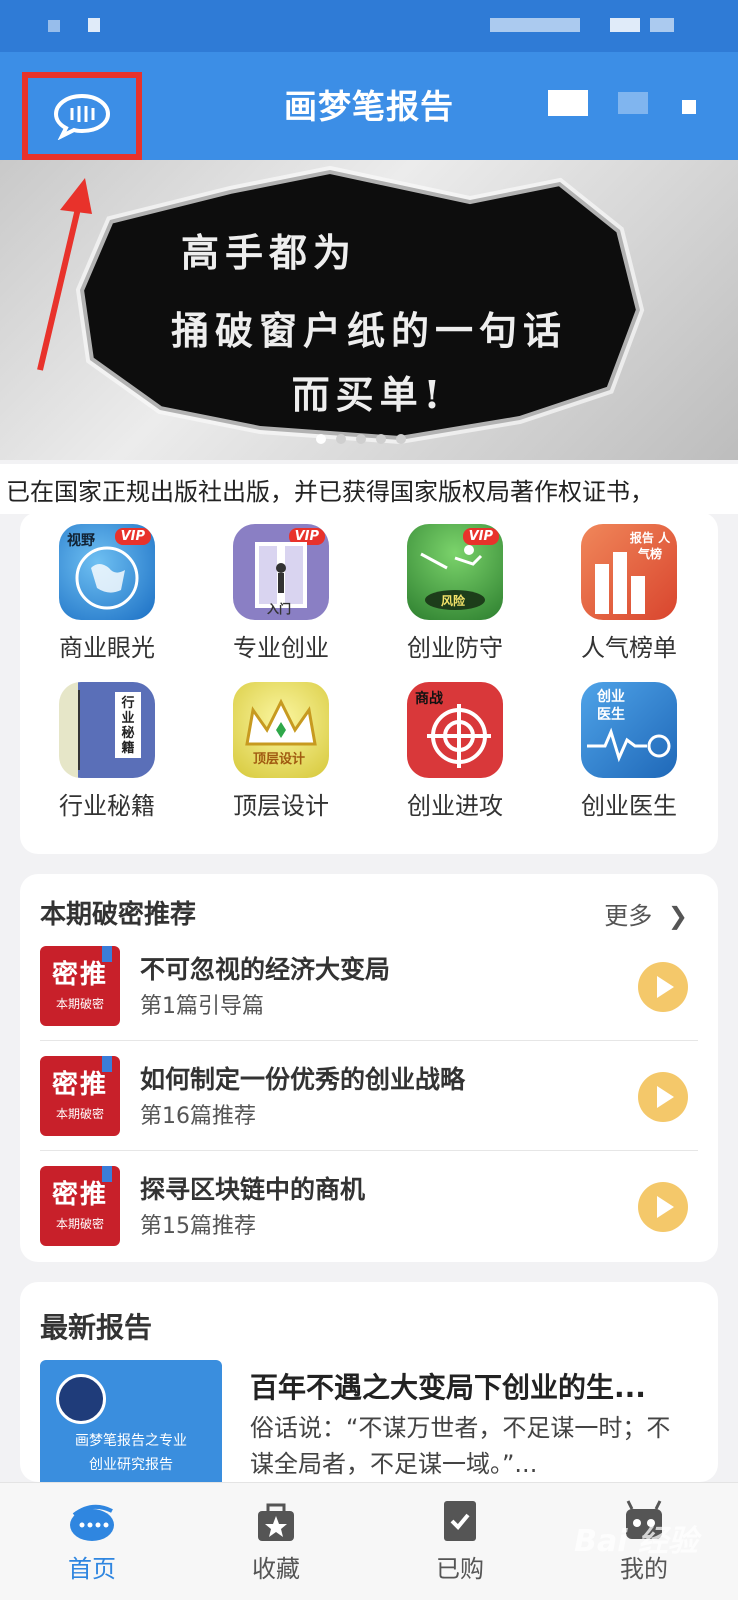  I want to click on category-label: 专业创业, so click(281, 648).